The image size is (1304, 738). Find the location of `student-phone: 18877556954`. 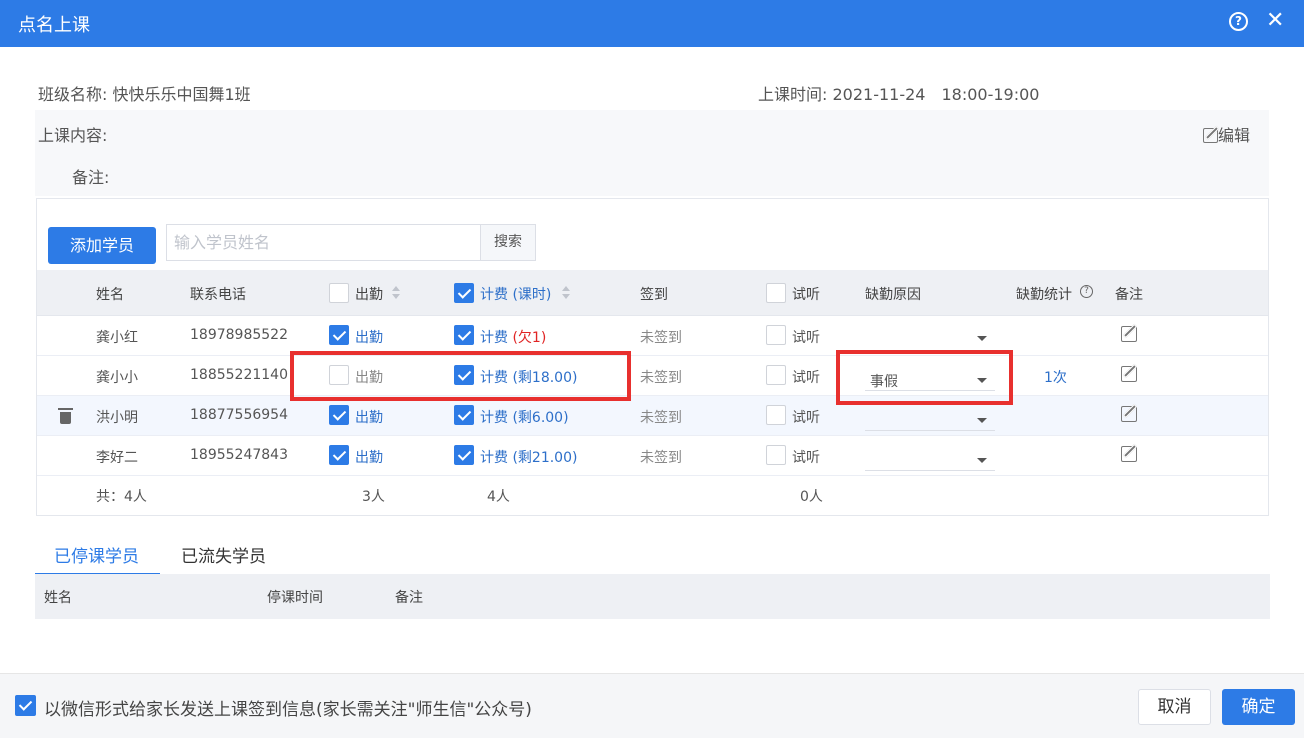

student-phone: 18877556954 is located at coordinates (239, 415).